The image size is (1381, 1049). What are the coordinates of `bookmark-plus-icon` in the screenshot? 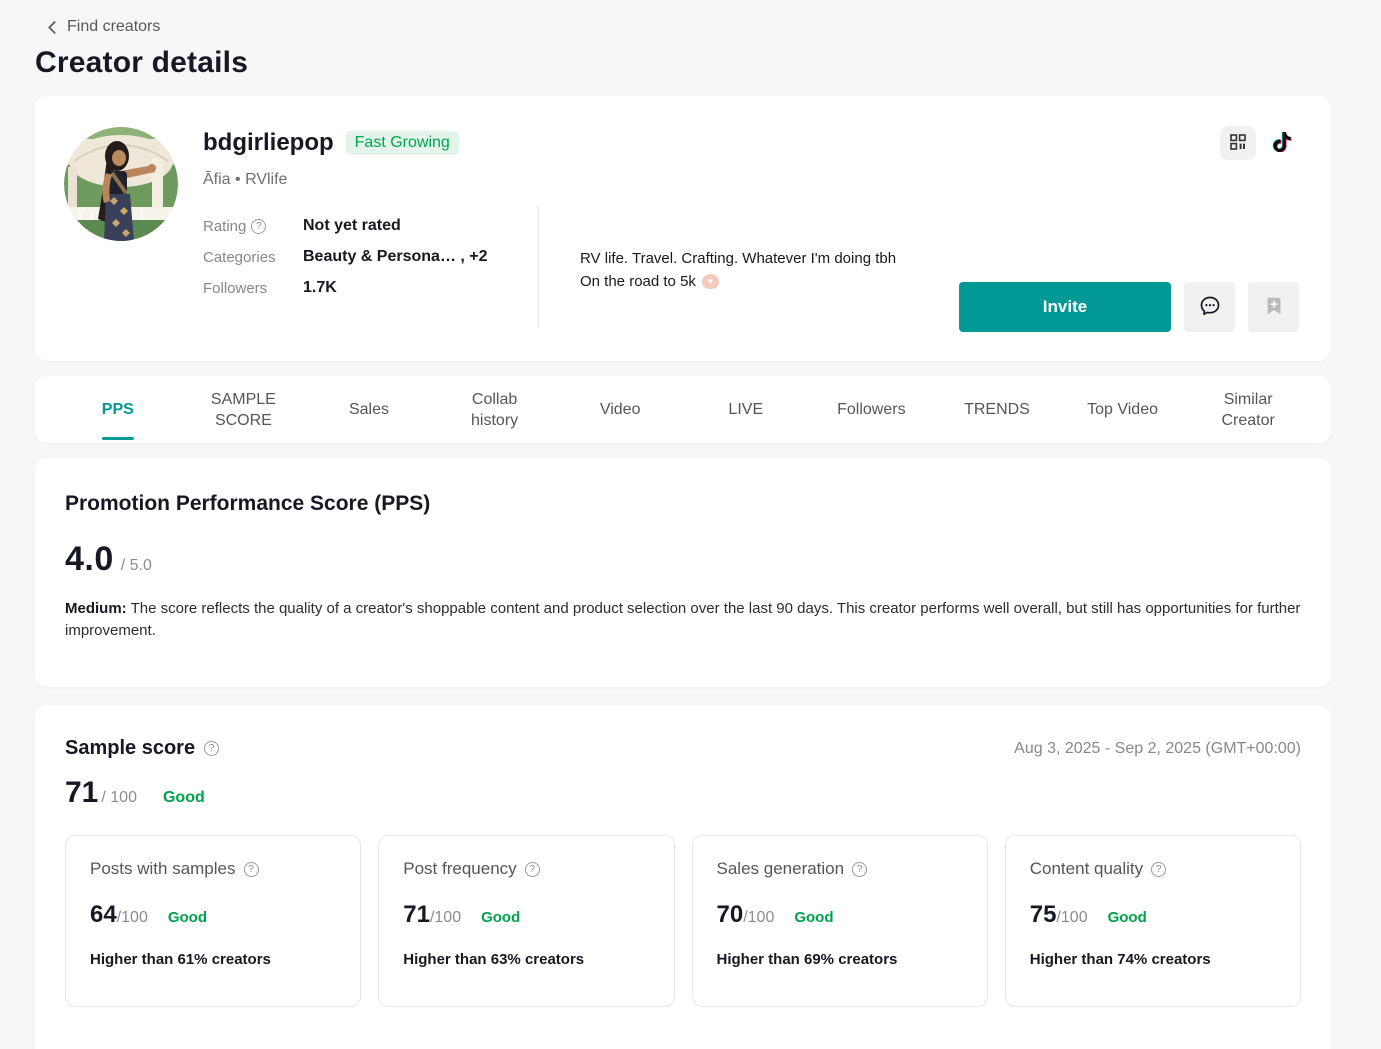 It's located at (1274, 307).